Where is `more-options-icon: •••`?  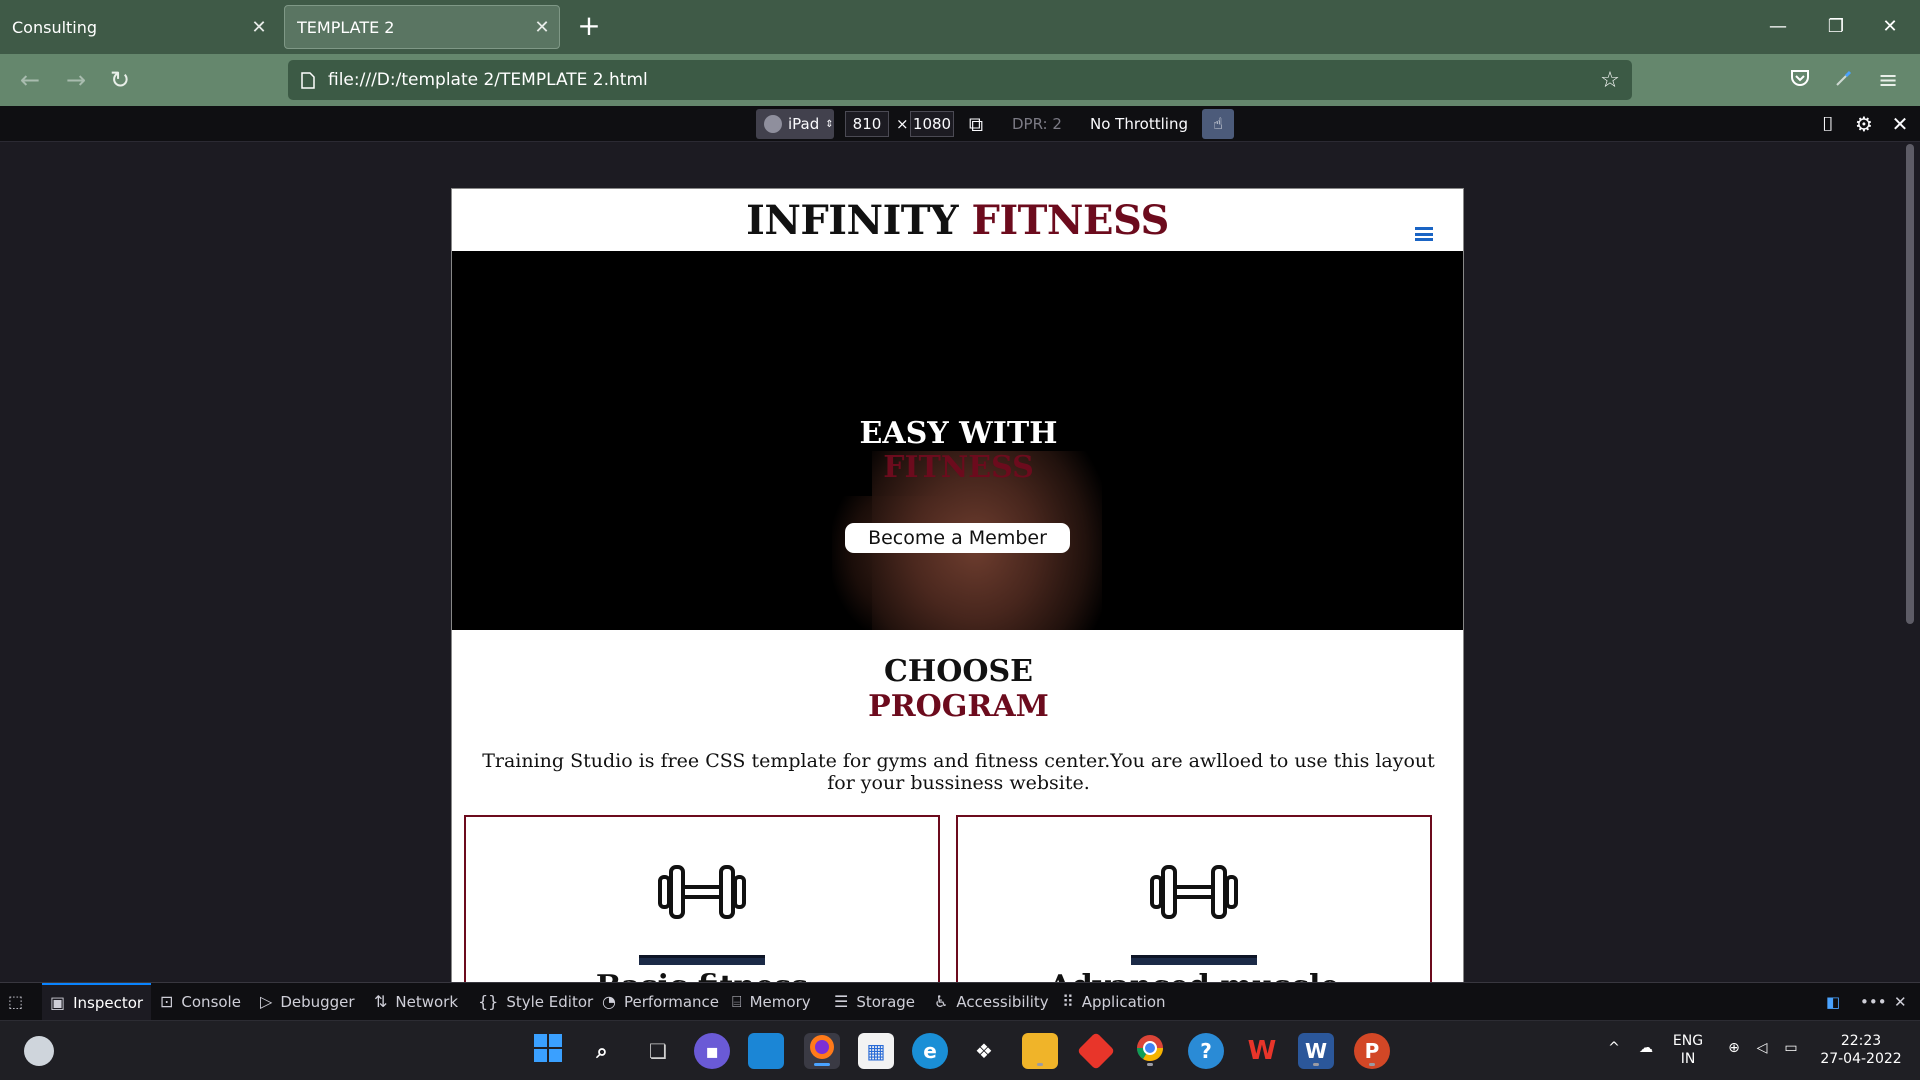
more-options-icon: ••• is located at coordinates (1873, 1001).